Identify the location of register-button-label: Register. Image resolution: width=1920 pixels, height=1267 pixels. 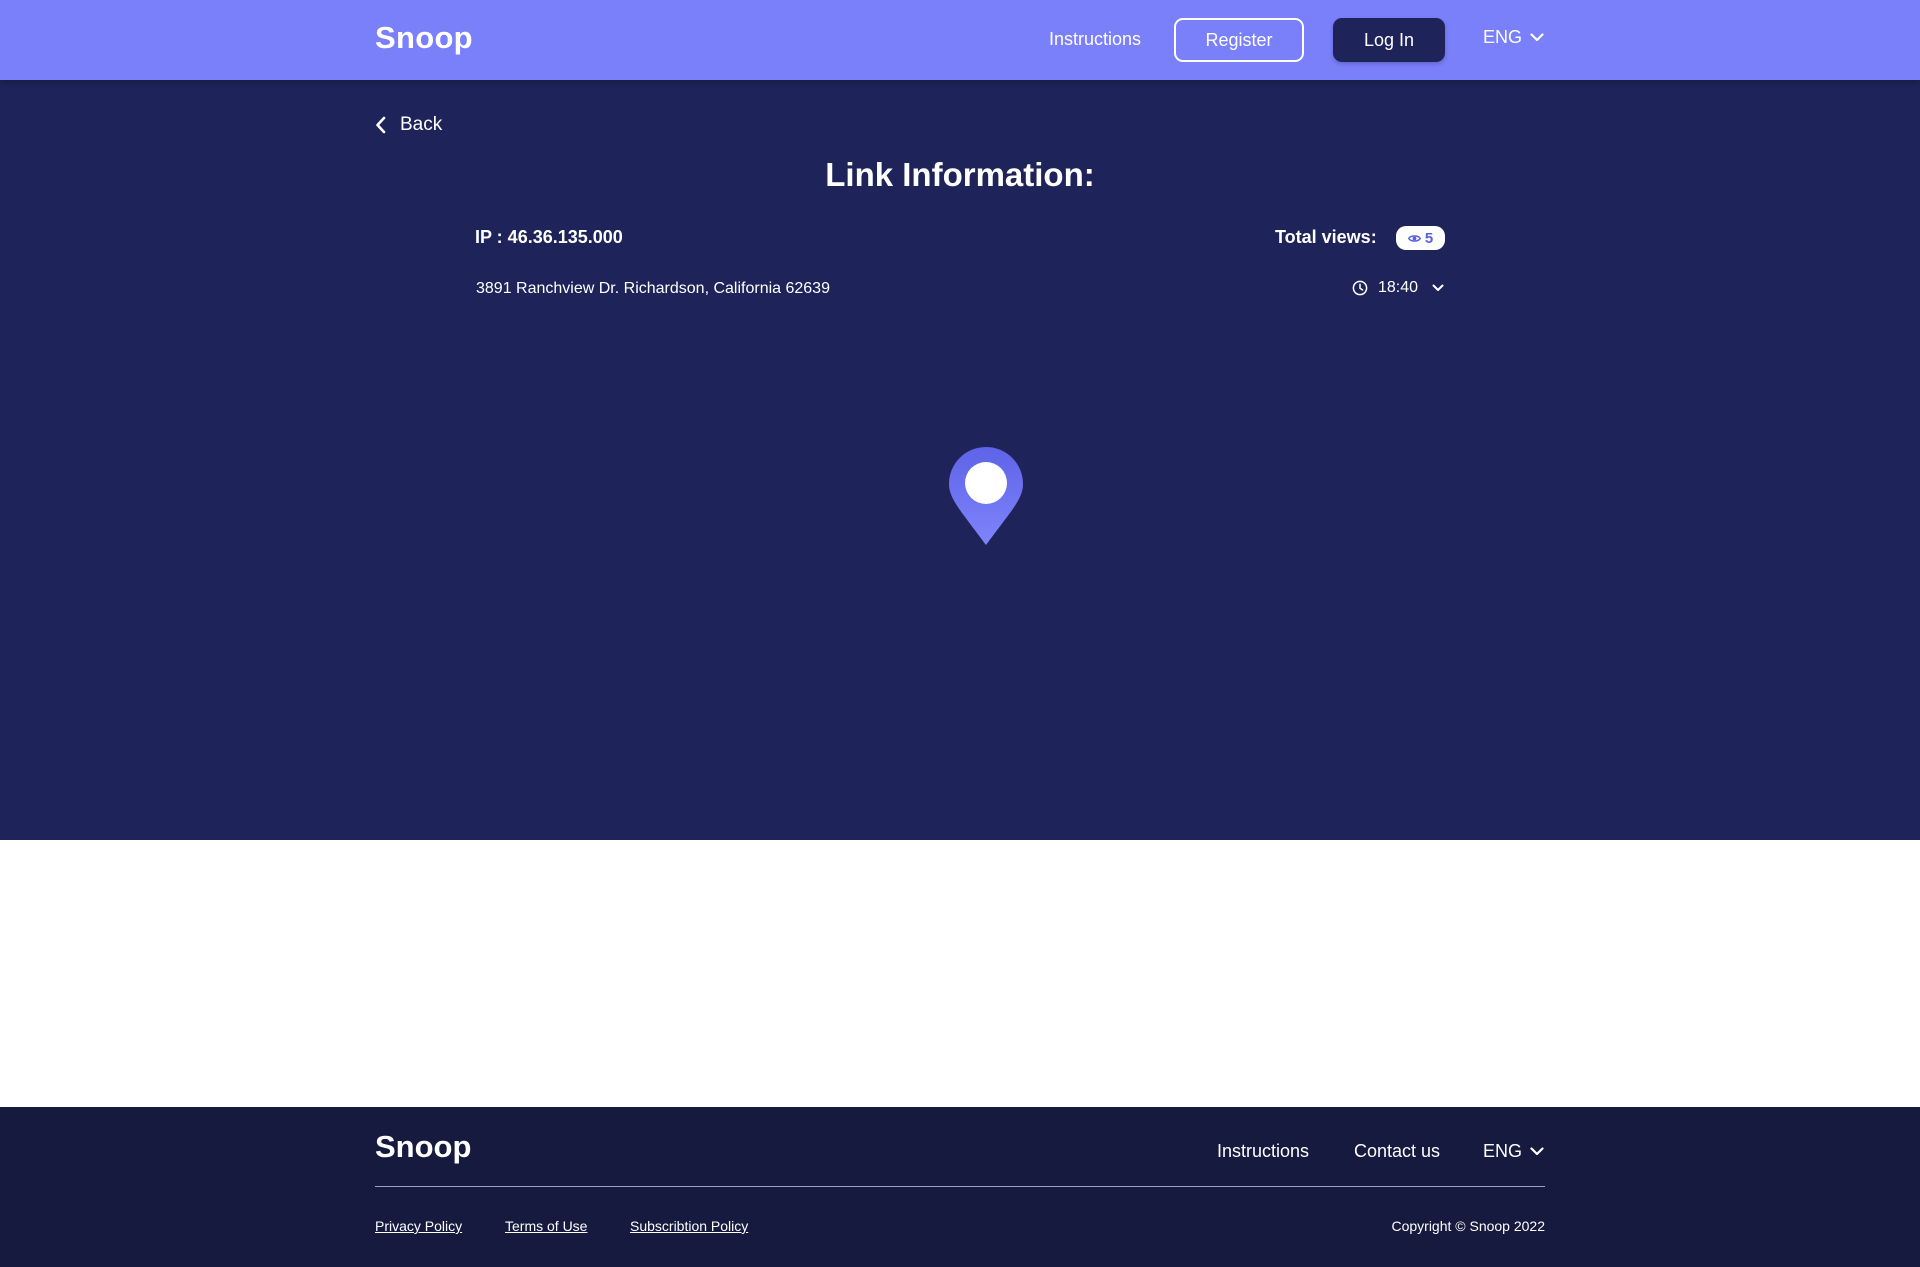
(1239, 39).